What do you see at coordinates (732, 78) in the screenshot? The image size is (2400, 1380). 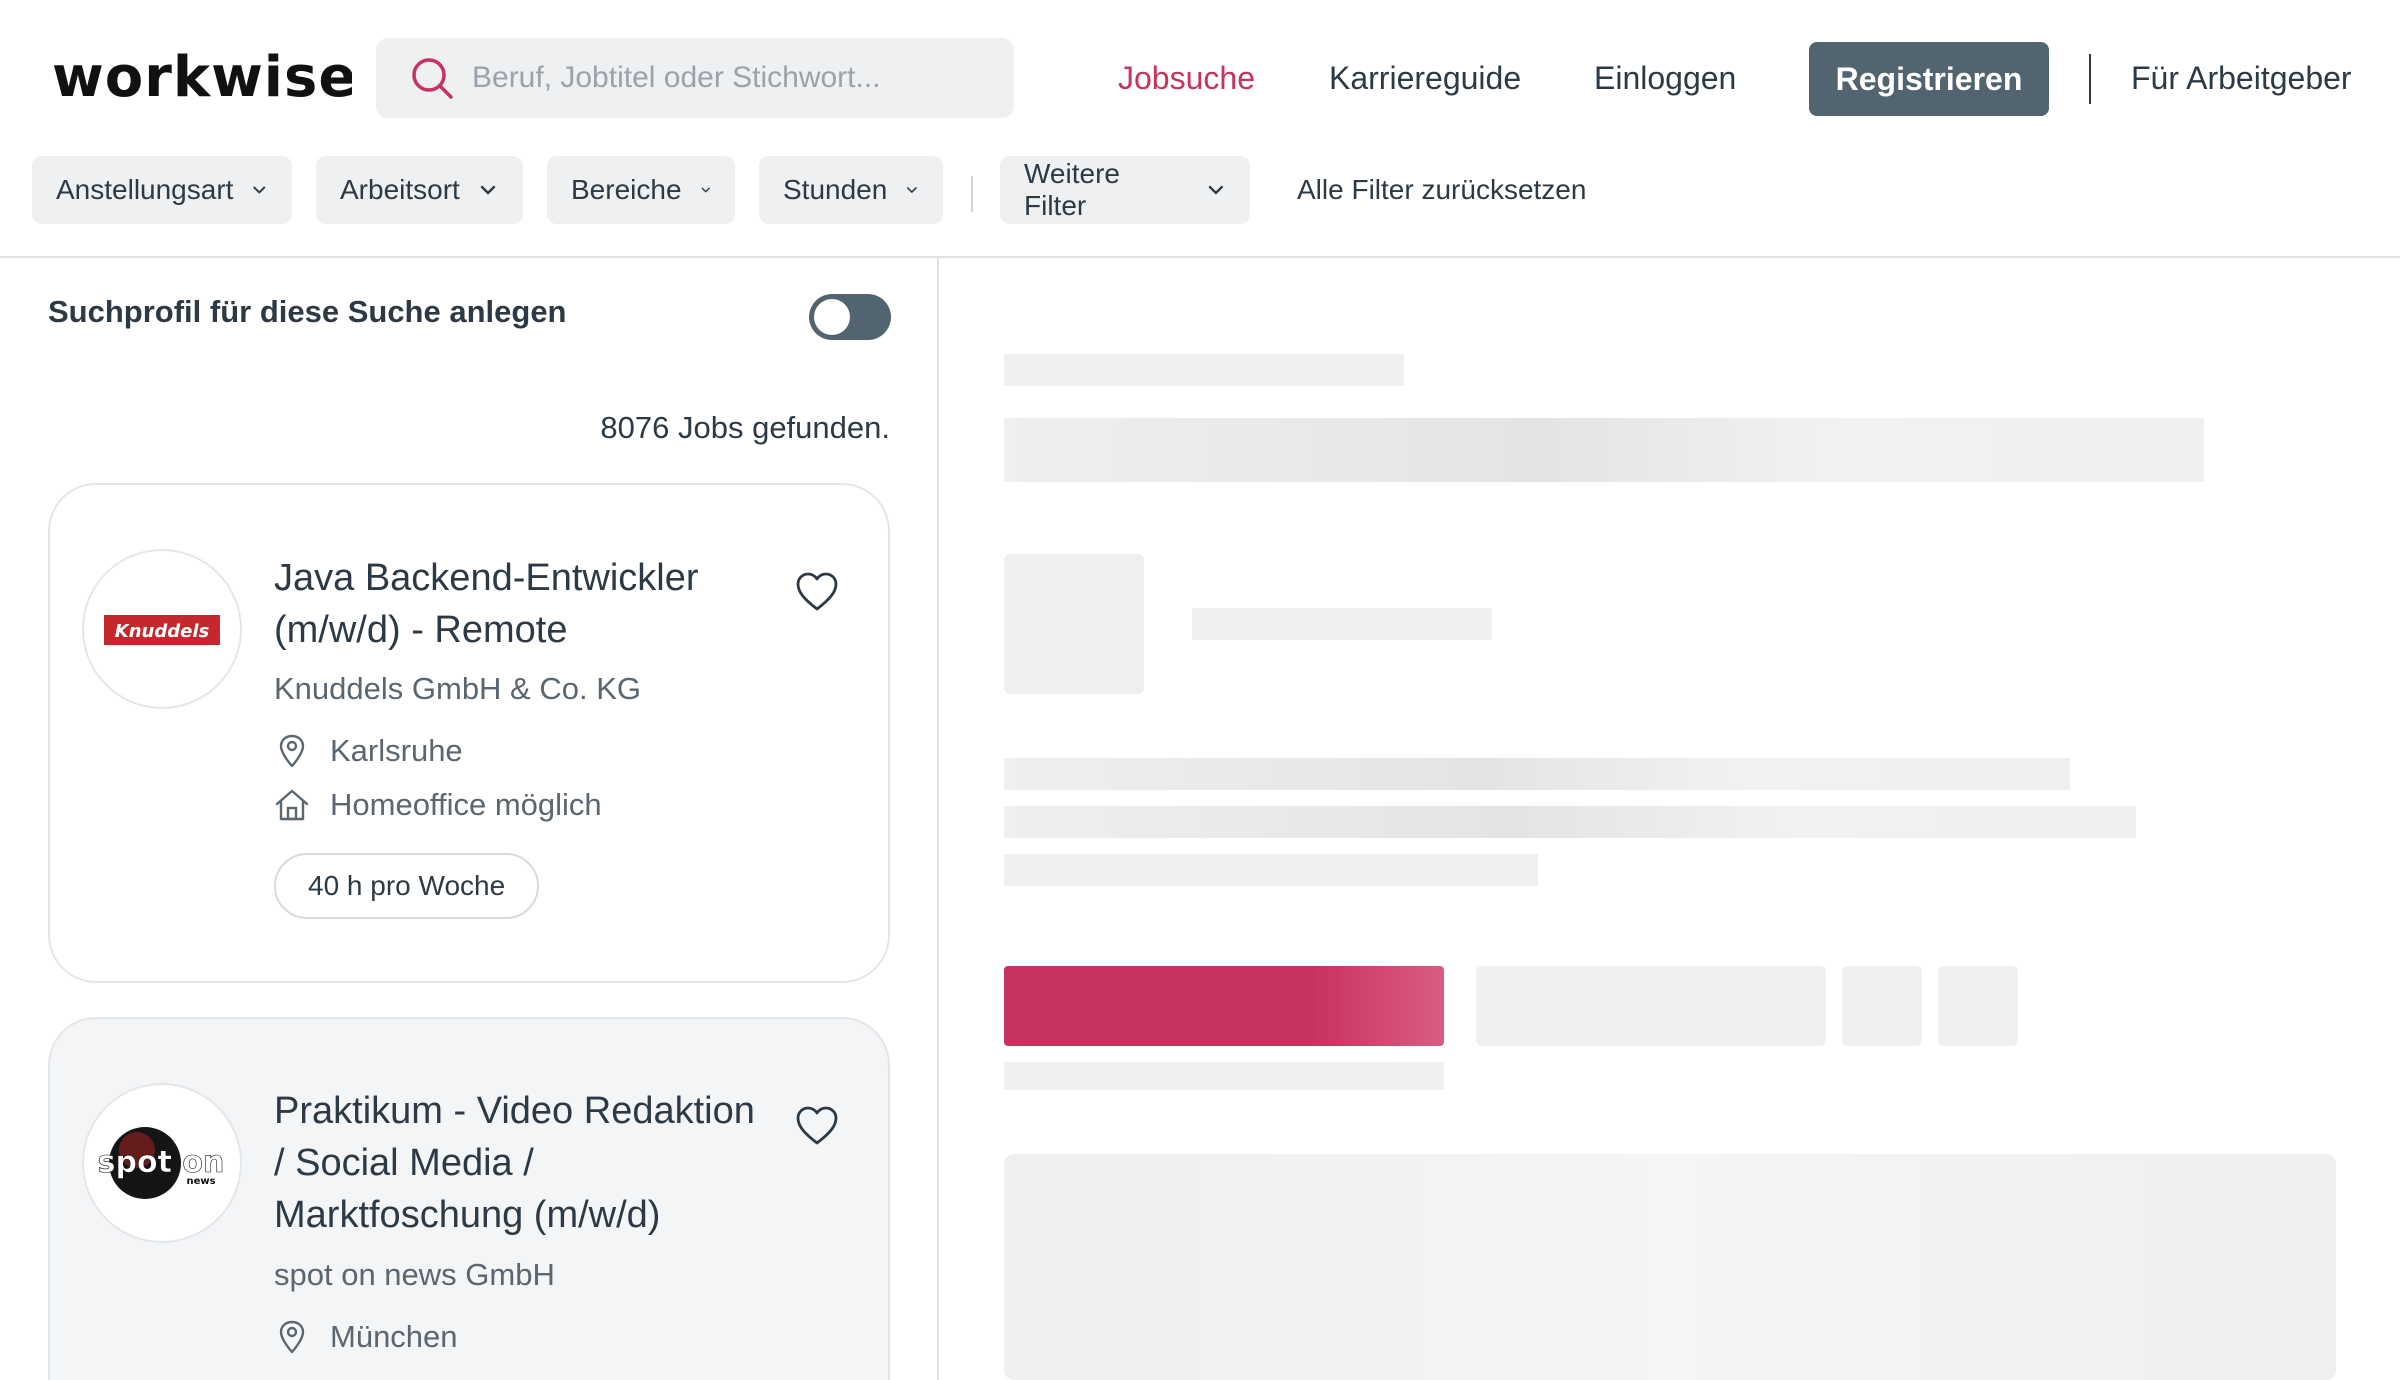 I see `search-input` at bounding box center [732, 78].